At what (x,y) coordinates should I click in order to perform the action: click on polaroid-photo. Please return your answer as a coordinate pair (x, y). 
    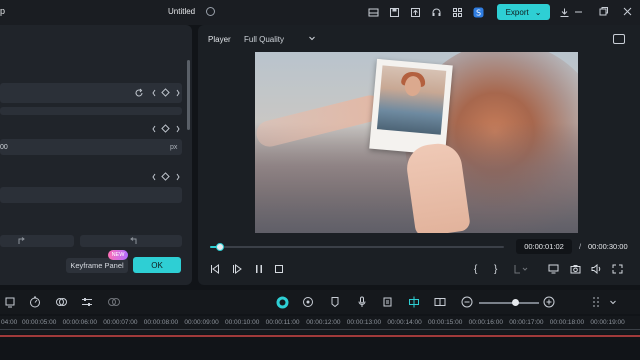
    Looking at the image, I should click on (411, 107).